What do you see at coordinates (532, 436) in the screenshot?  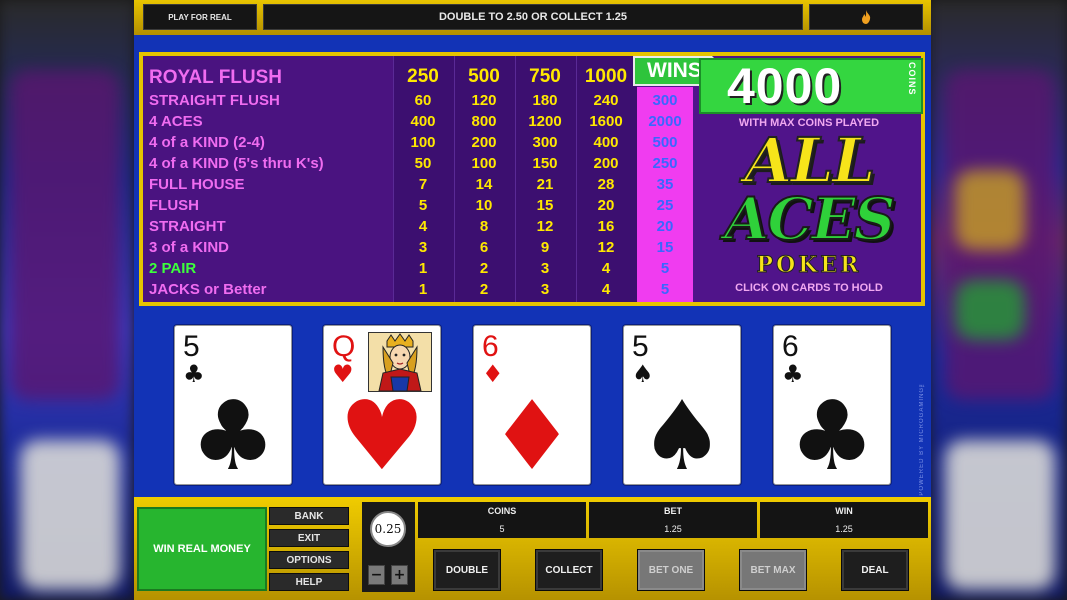 I see `diamond-icon: ♦` at bounding box center [532, 436].